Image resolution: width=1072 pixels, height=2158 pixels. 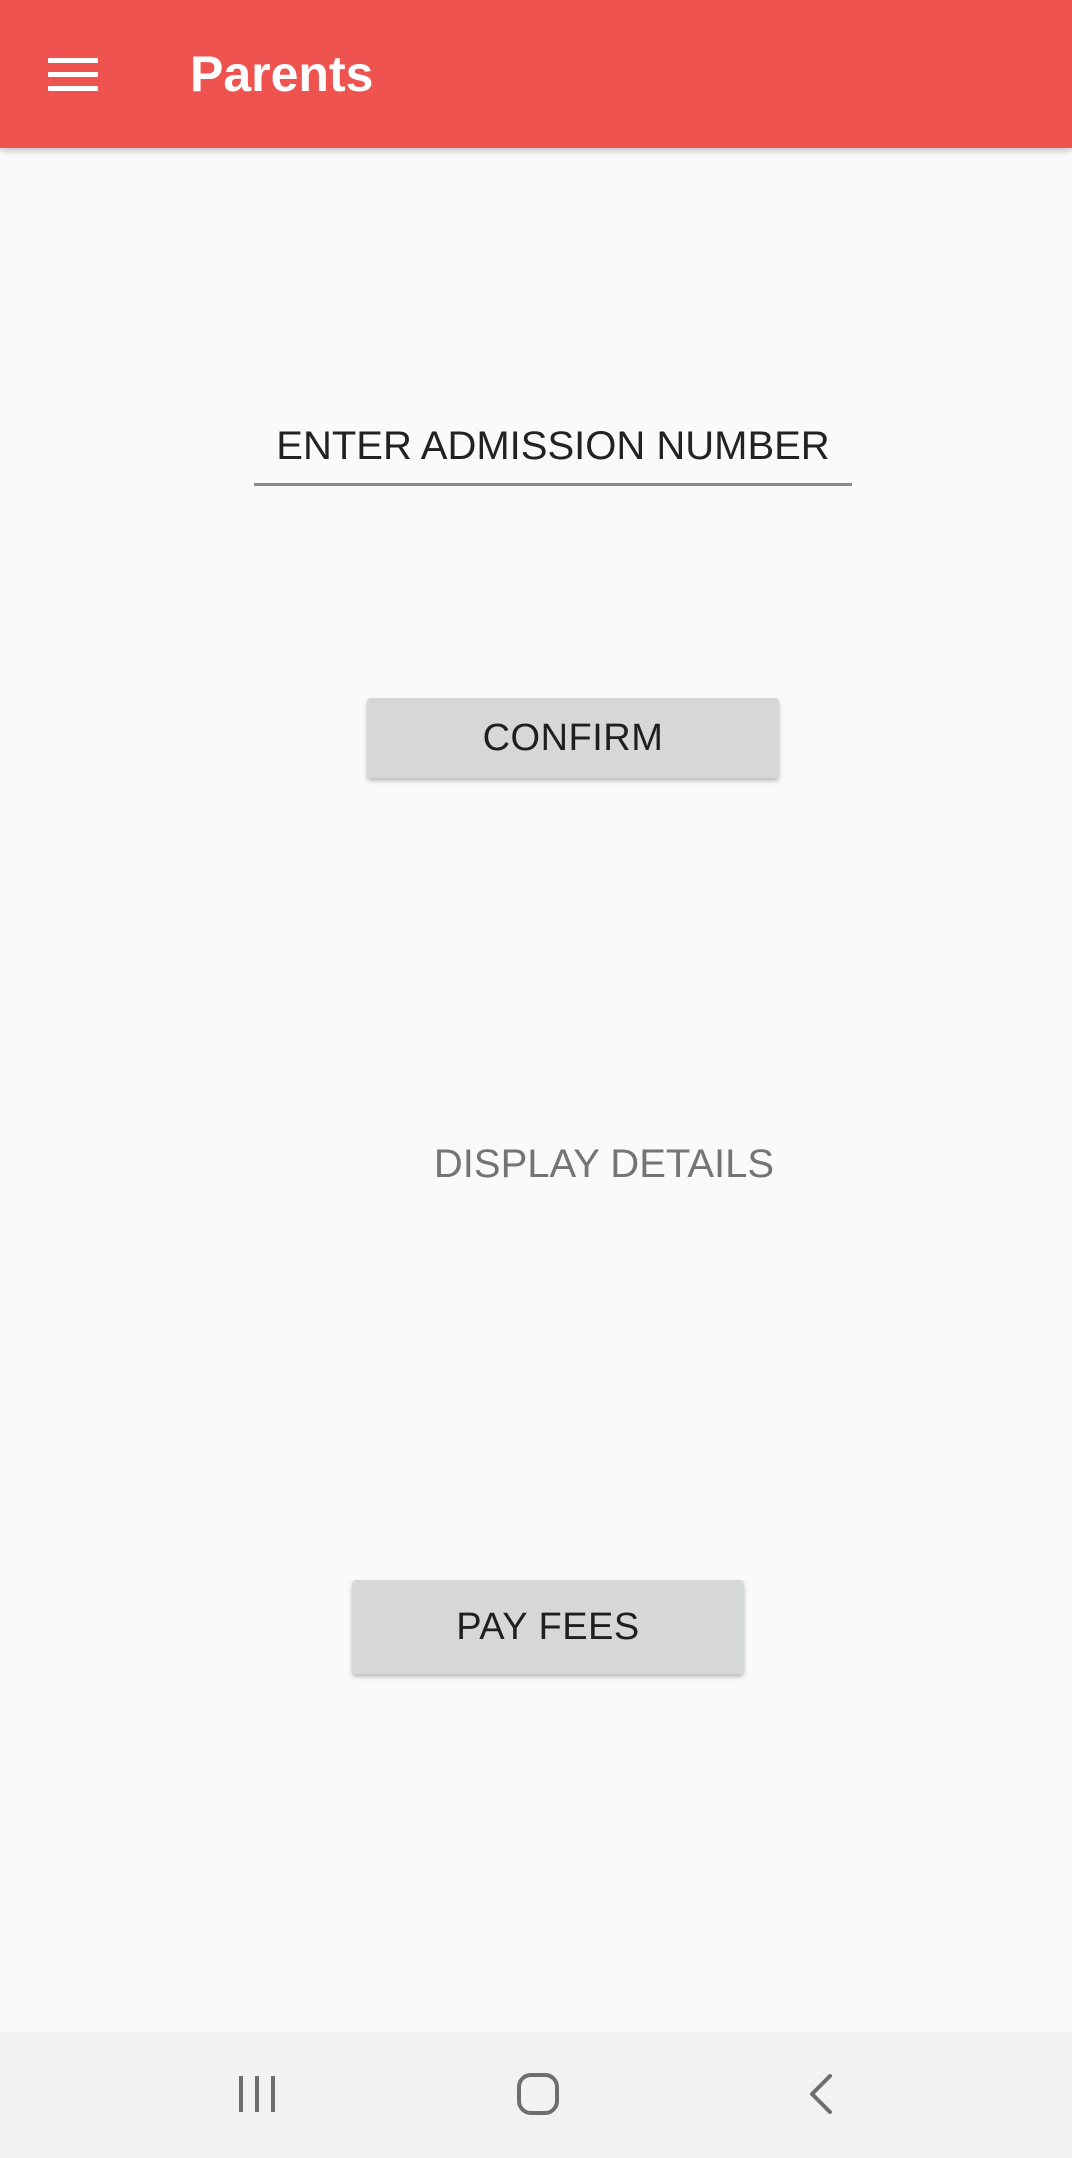 What do you see at coordinates (820, 2095) in the screenshot?
I see `back-icon` at bounding box center [820, 2095].